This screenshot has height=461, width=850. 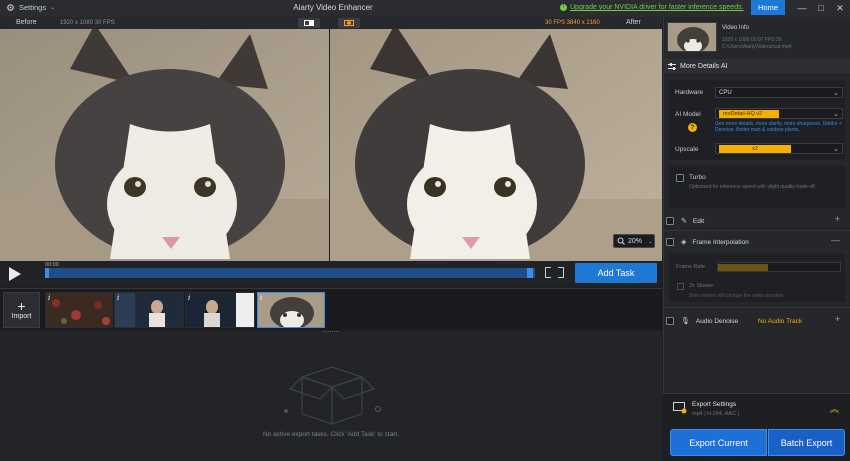 What do you see at coordinates (26, 22) in the screenshot?
I see `before-label: Before` at bounding box center [26, 22].